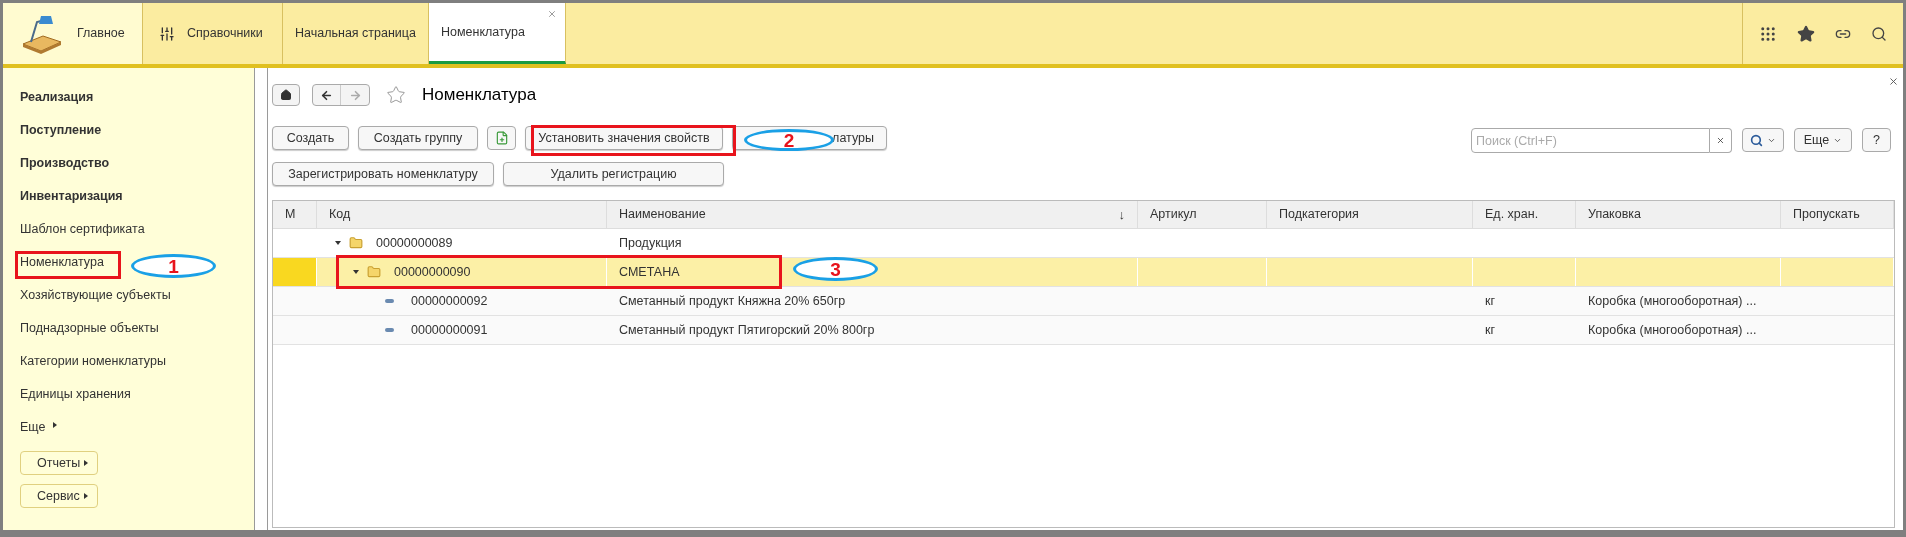 The image size is (1906, 537). Describe the element at coordinates (1524, 214) in the screenshot. I see `column-header: Ед. хран.` at that location.